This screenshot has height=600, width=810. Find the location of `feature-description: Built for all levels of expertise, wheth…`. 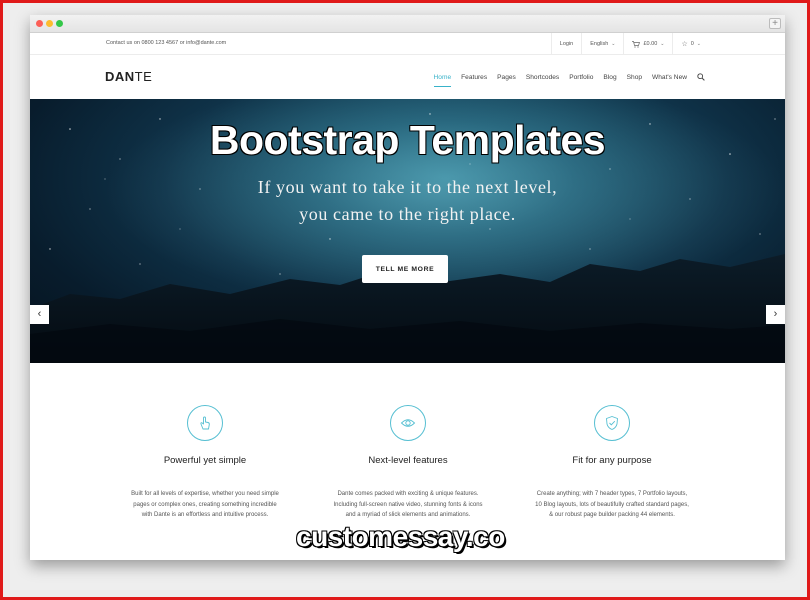

feature-description: Built for all levels of expertise, wheth… is located at coordinates (205, 505).